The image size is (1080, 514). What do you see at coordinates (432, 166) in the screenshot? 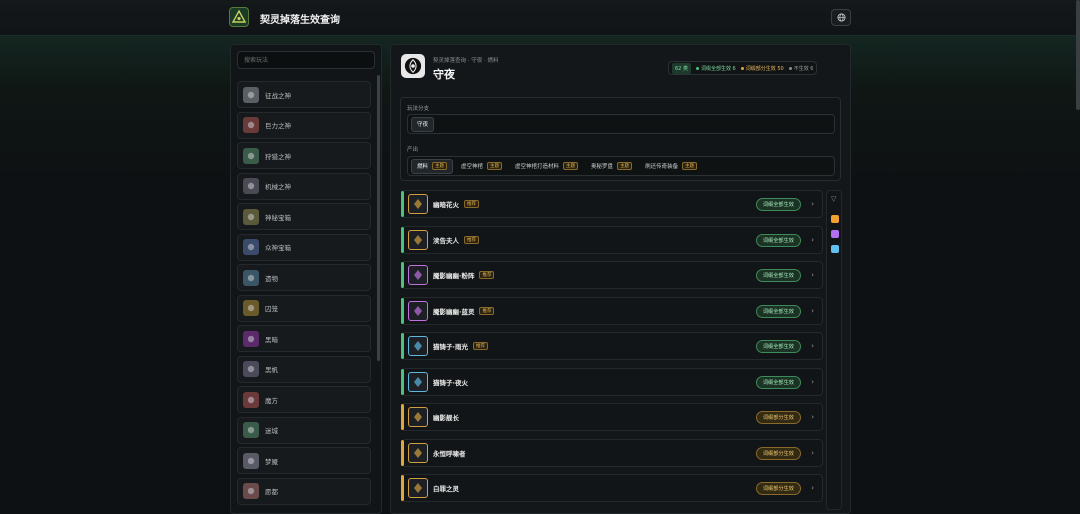
I see `output-chip: 燃料 主题` at bounding box center [432, 166].